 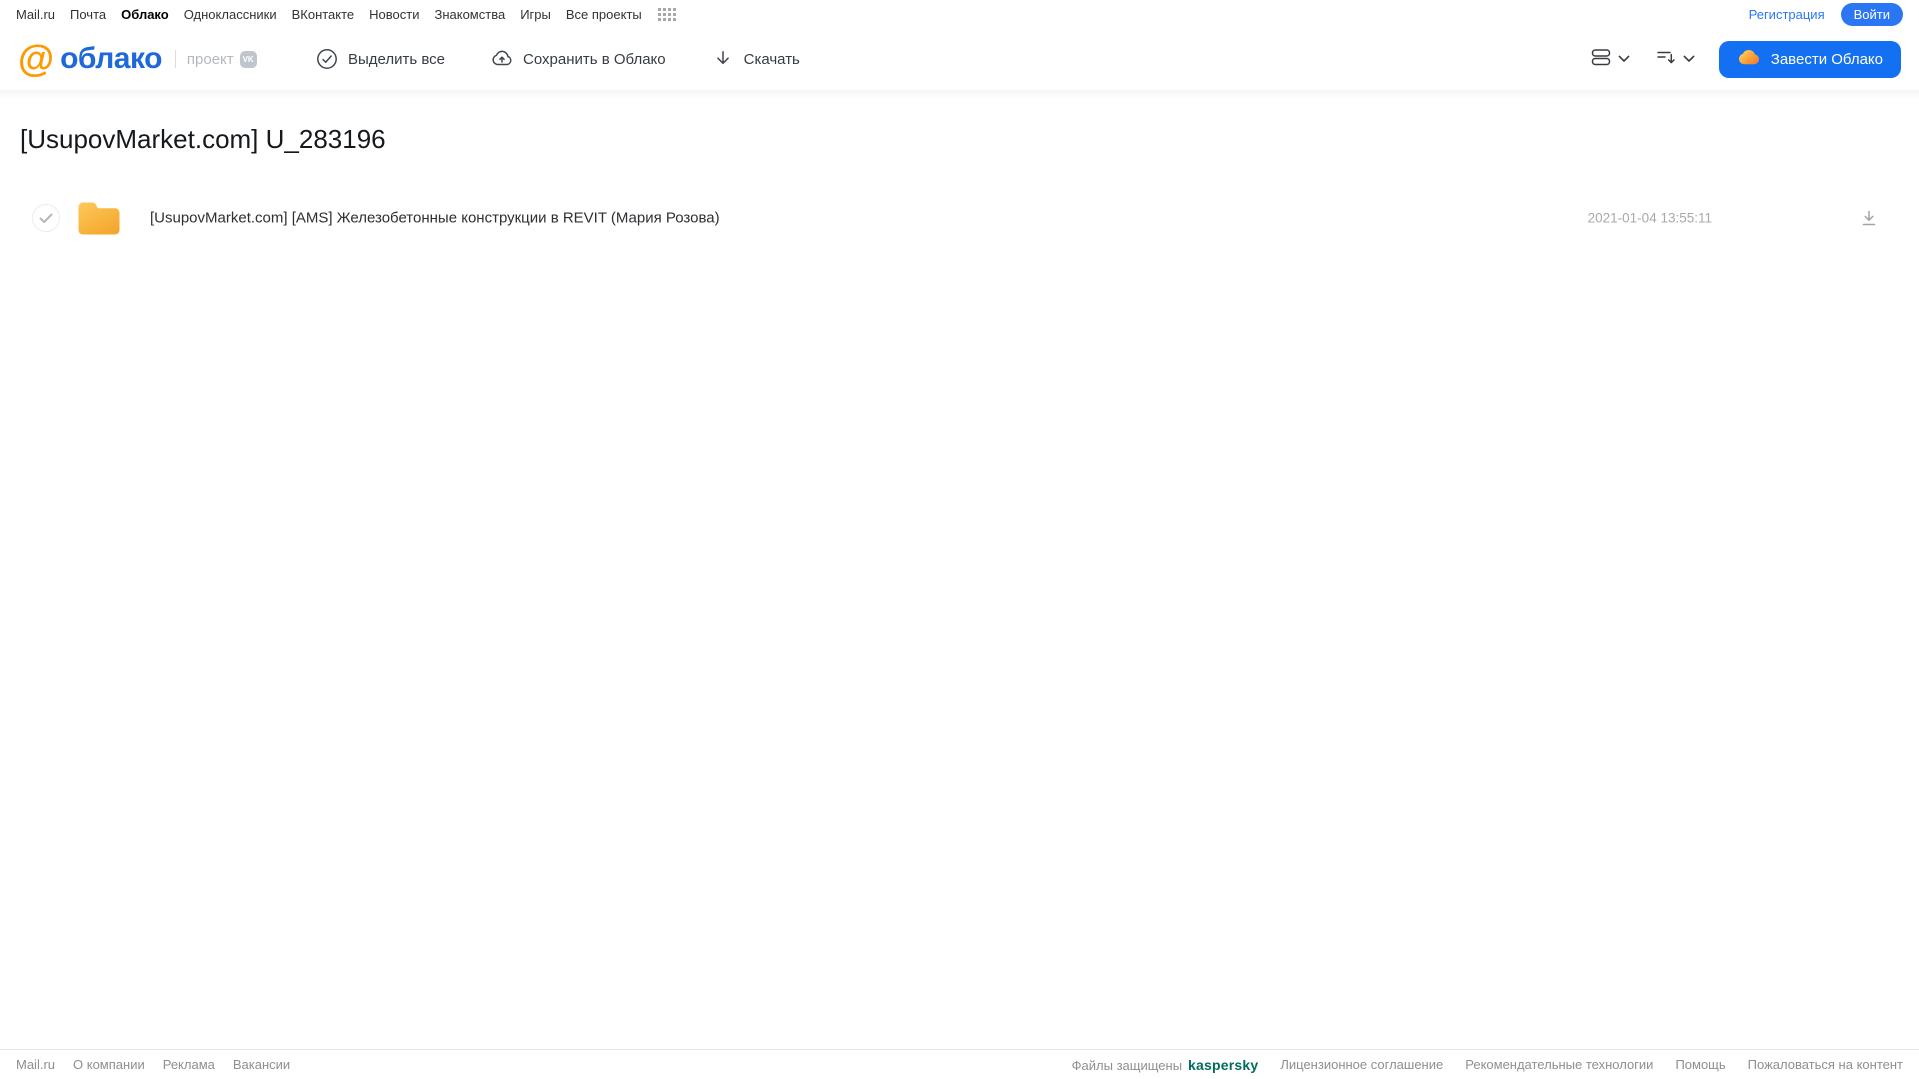 I want to click on login-button: Войти, so click(x=1871, y=14).